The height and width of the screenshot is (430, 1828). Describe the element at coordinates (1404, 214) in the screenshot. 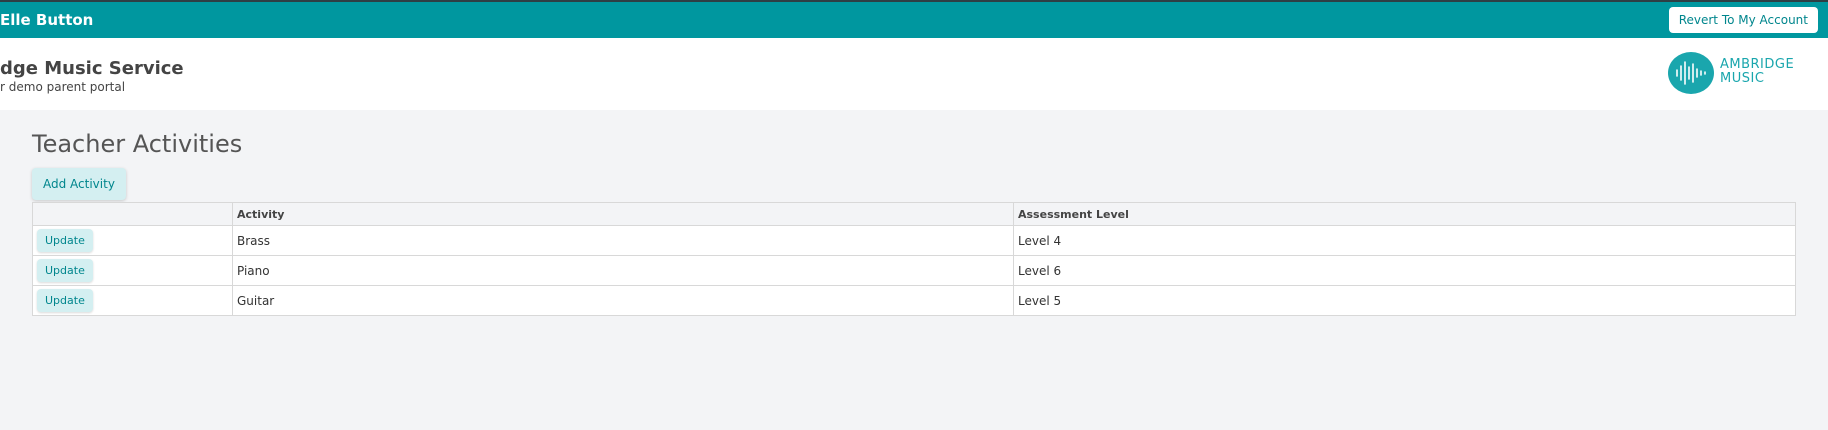

I see `column-header-assessment-level: Assessment Level` at that location.